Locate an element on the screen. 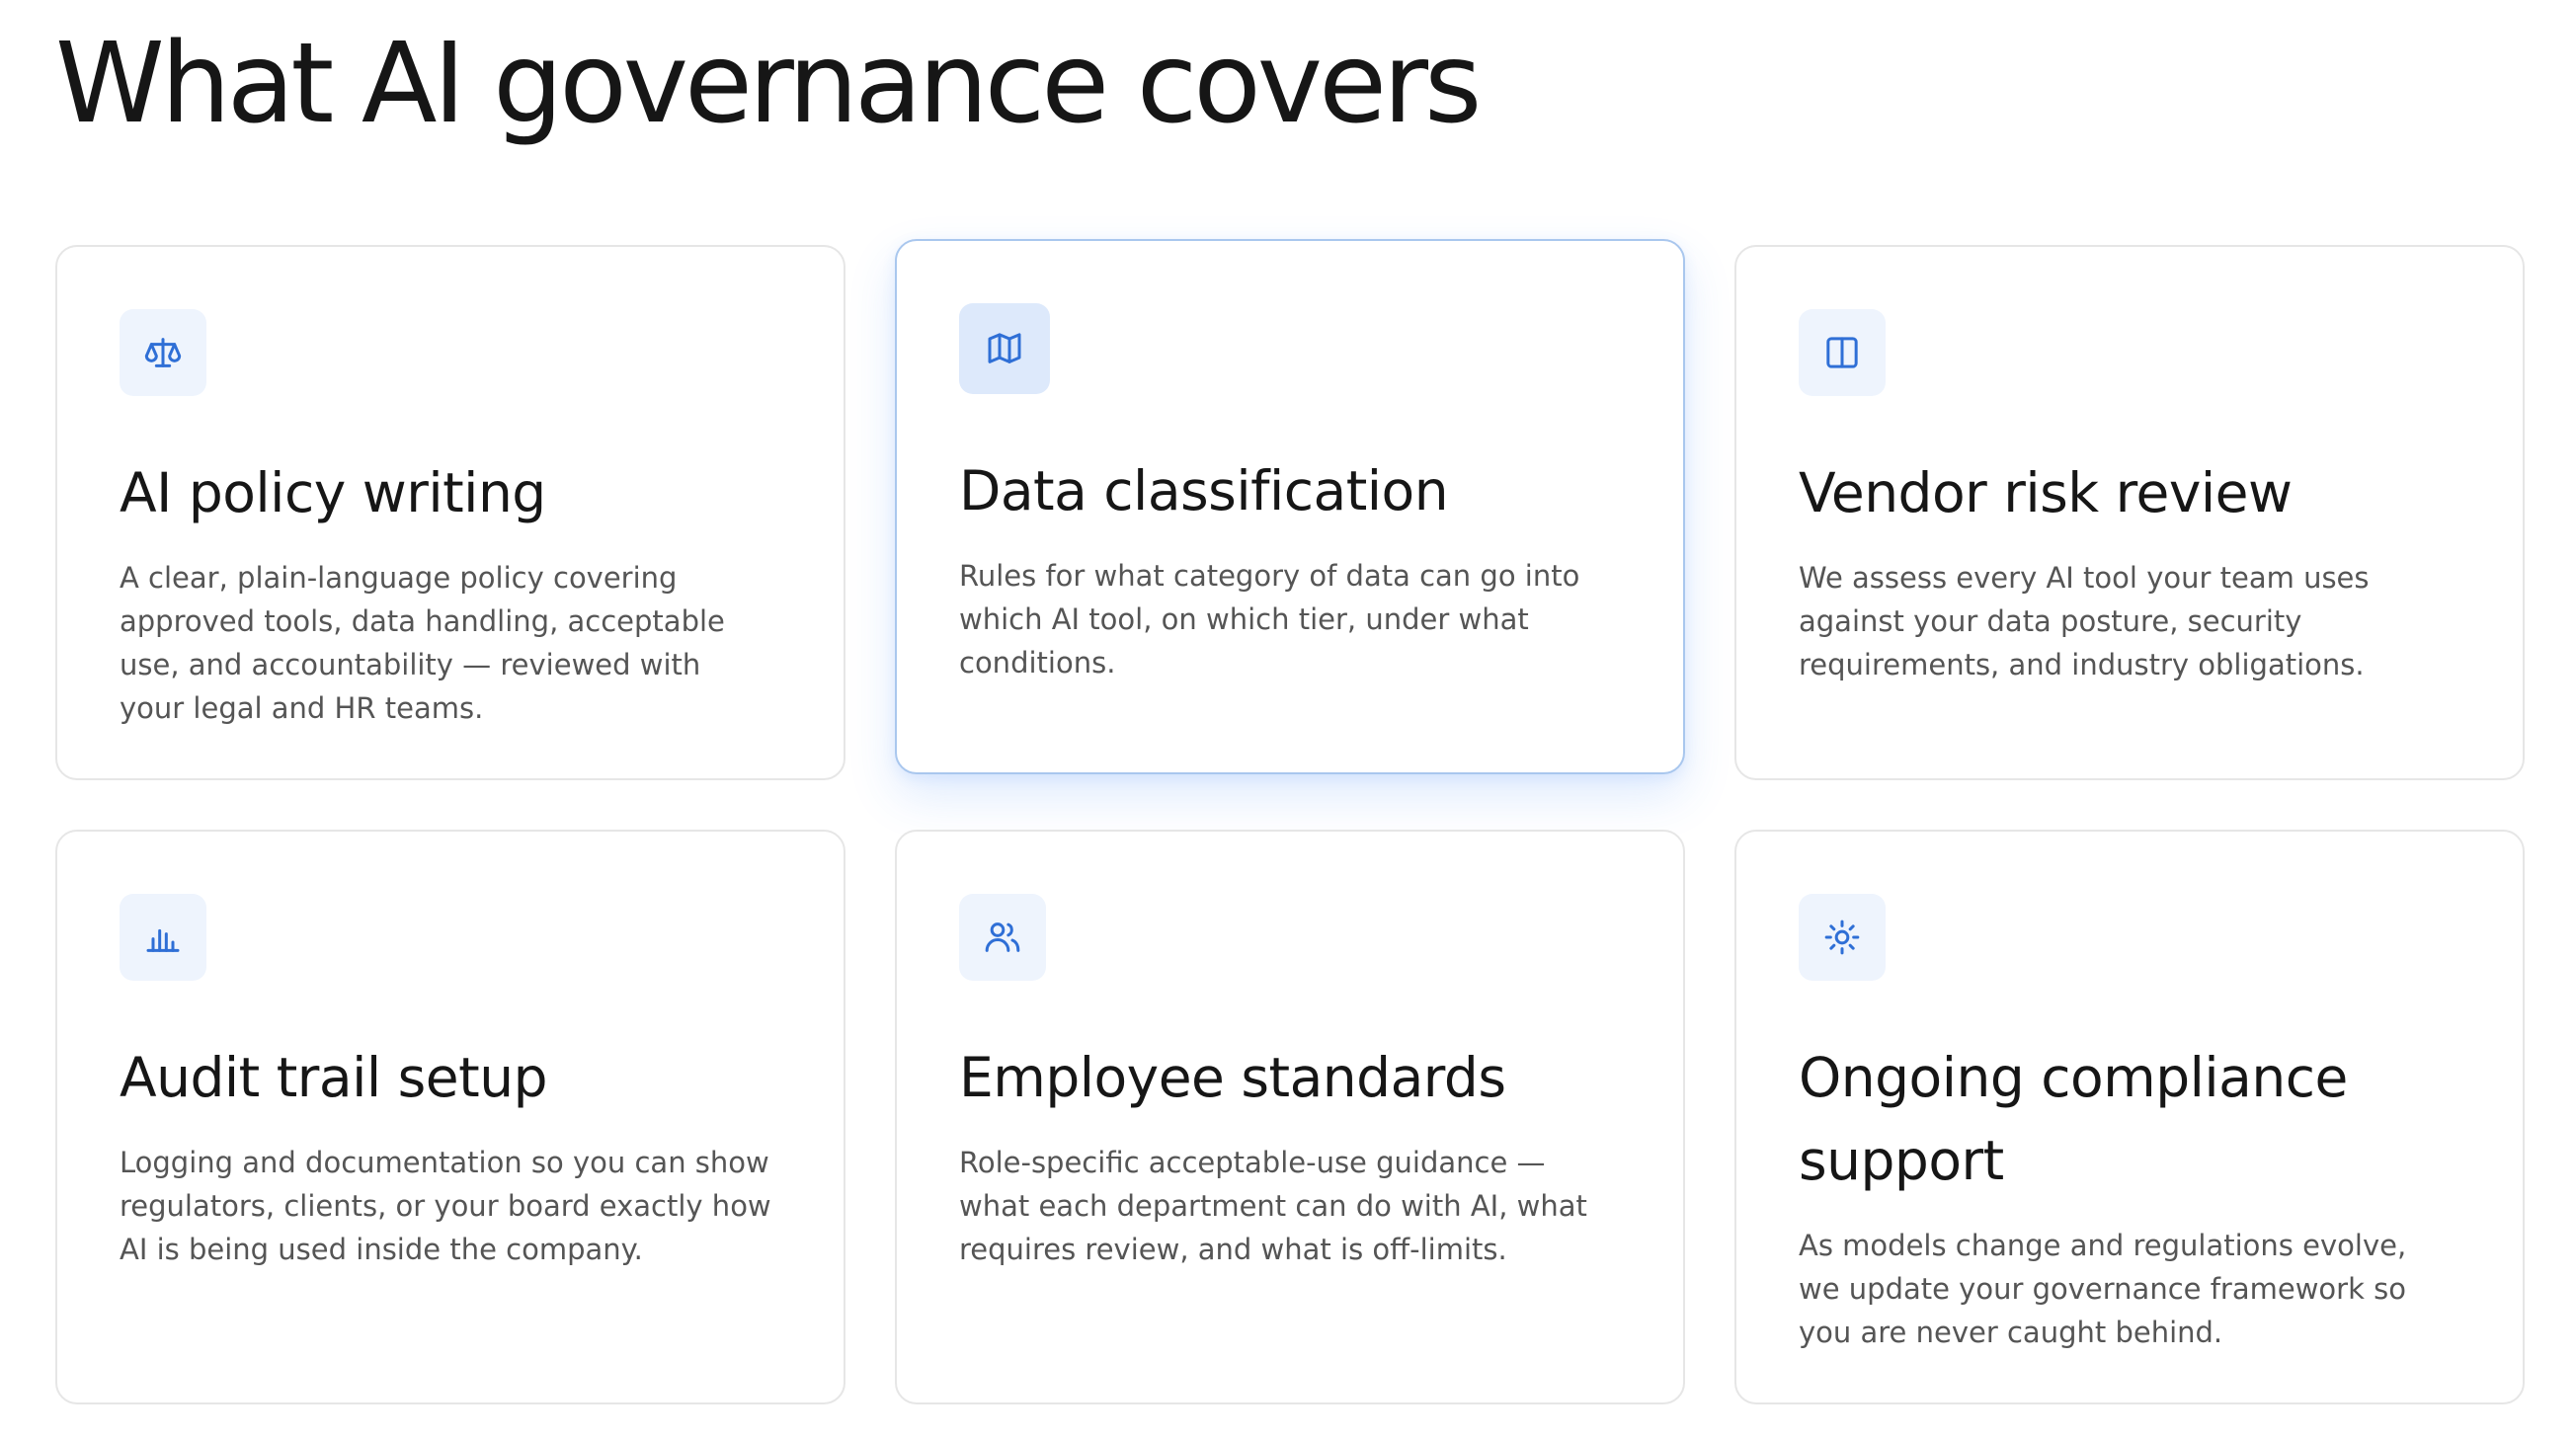 The height and width of the screenshot is (1440, 2576). card-title: Ongoing compliance support is located at coordinates (2073, 1119).